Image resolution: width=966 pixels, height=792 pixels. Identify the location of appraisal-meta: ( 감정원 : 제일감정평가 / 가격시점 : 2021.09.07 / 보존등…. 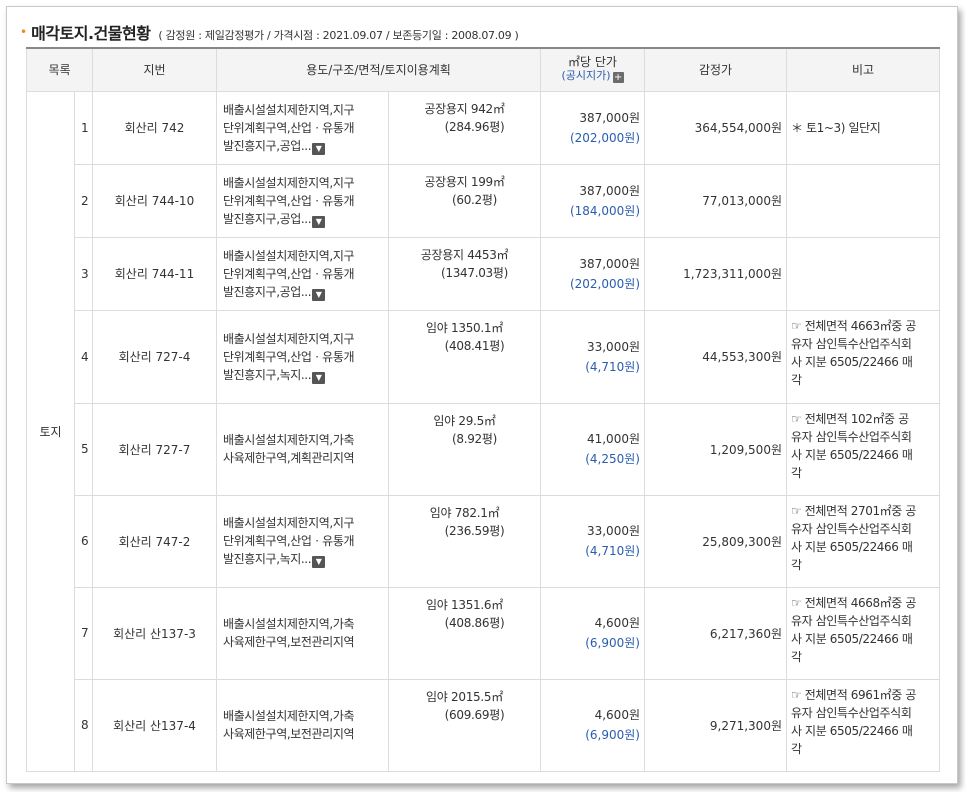
(338, 35).